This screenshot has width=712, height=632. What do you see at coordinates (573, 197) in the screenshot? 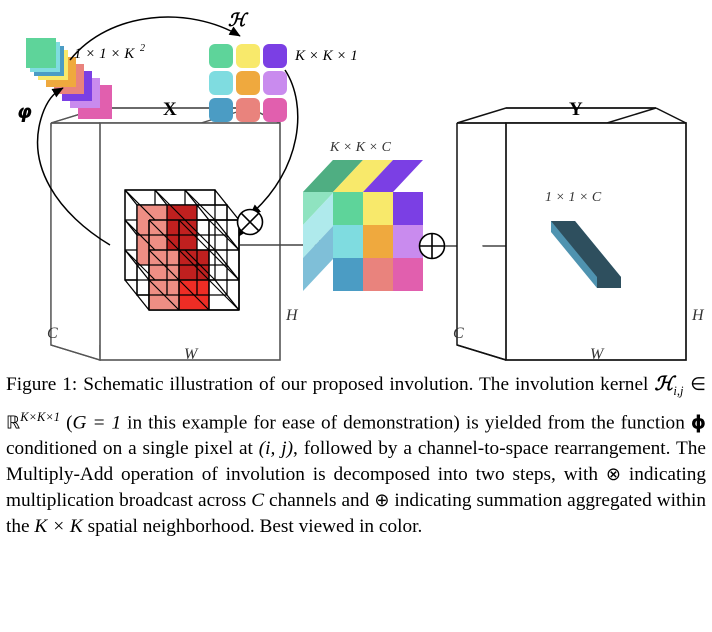
I see `label-output-bar-dim: 1 × 1 × C` at bounding box center [573, 197].